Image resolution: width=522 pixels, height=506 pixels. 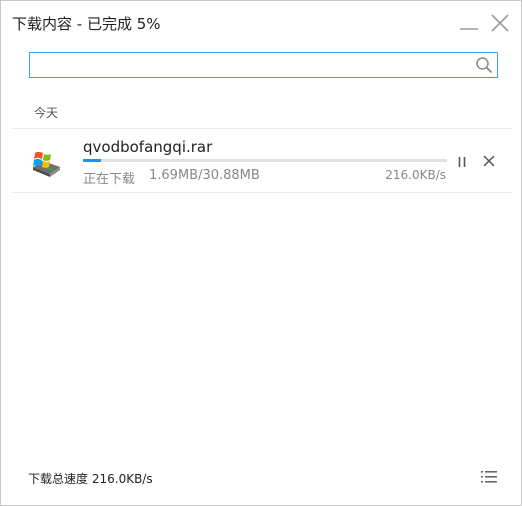 What do you see at coordinates (415, 175) in the screenshot?
I see `download-speed: 216.0KB/s` at bounding box center [415, 175].